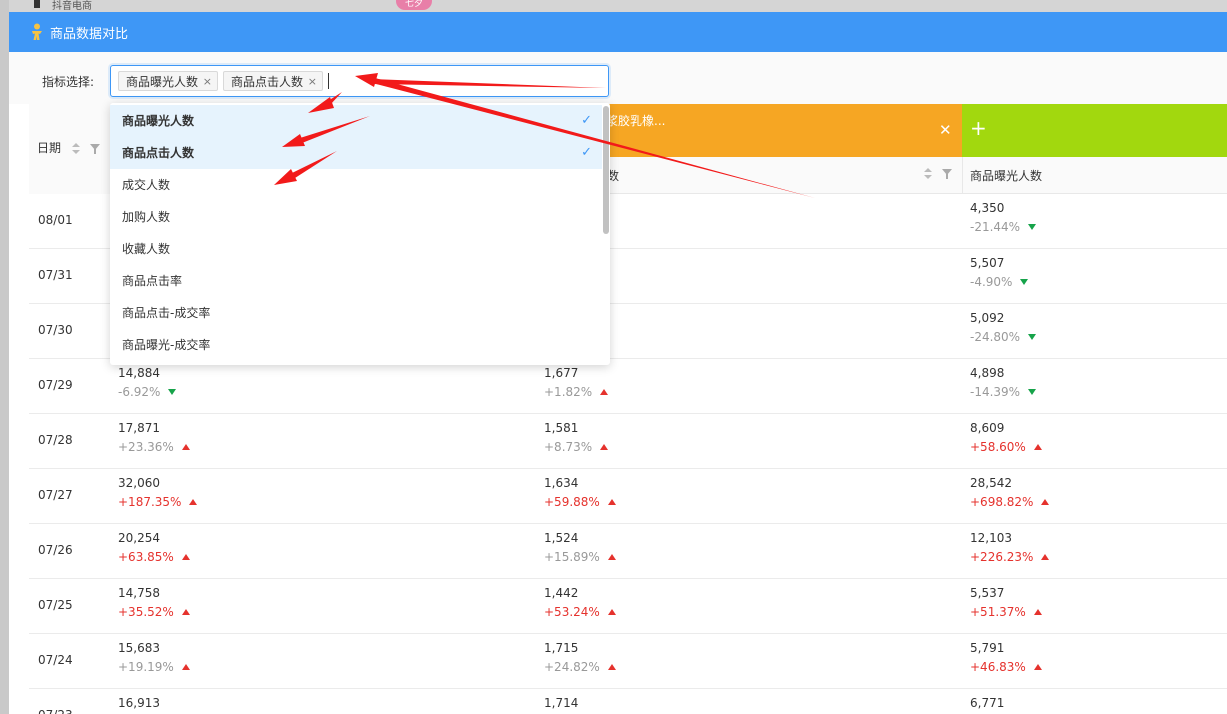  Describe the element at coordinates (991, 483) in the screenshot. I see `cell-value: 28,542` at that location.